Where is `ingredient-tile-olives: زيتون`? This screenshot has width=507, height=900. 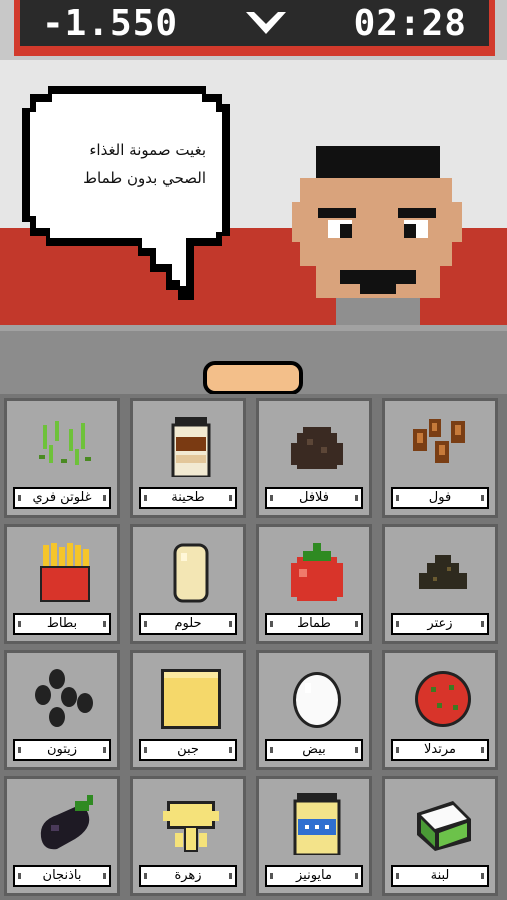 ingredient-tile-olives: زيتون is located at coordinates (62, 710).